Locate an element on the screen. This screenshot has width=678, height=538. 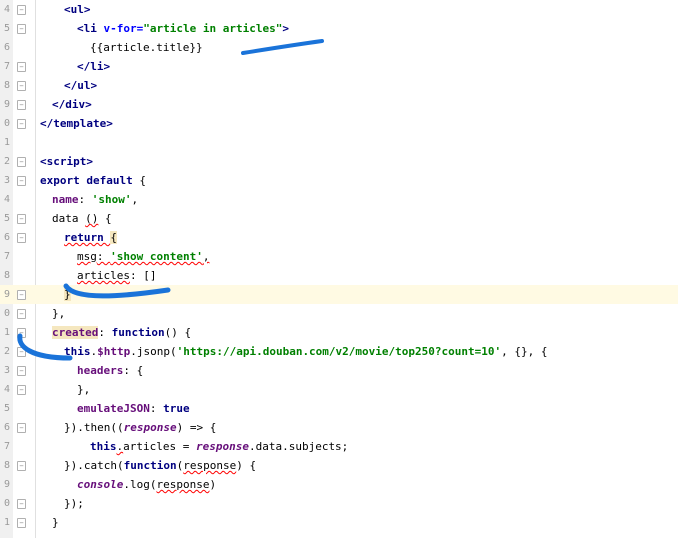
code-line: 9− </div> is located at coordinates (339, 104).